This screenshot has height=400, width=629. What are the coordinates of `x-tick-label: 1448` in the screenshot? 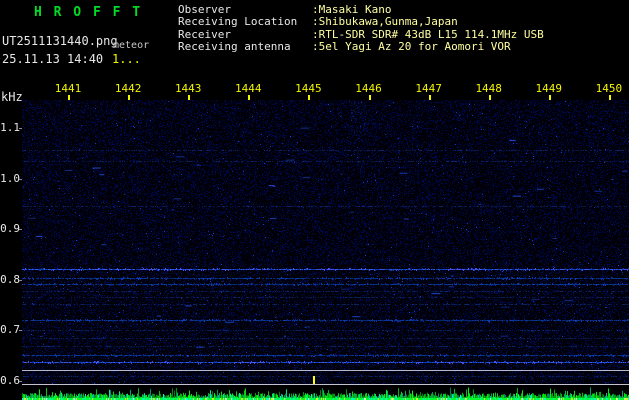 It's located at (488, 88).